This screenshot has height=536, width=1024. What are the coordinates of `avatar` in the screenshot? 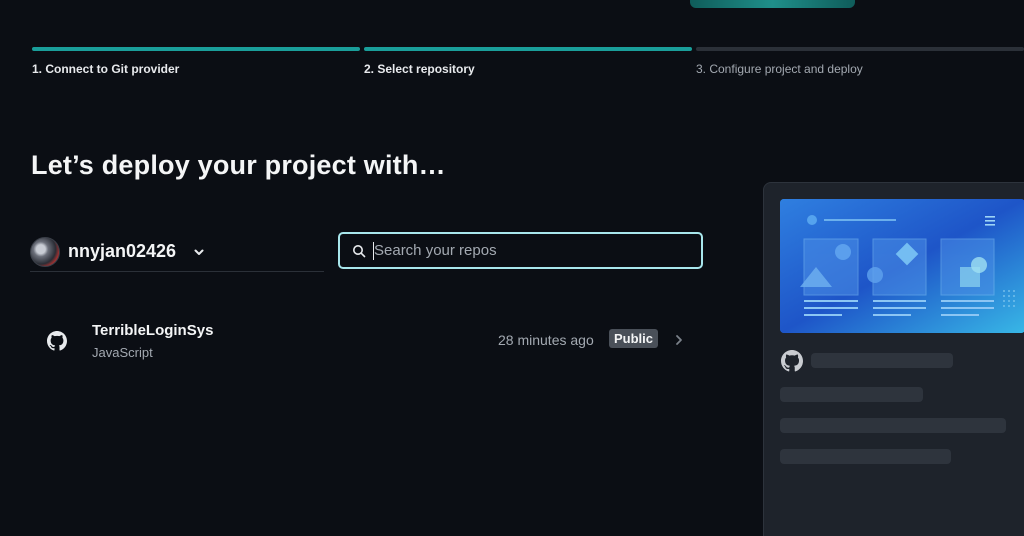 It's located at (45, 251).